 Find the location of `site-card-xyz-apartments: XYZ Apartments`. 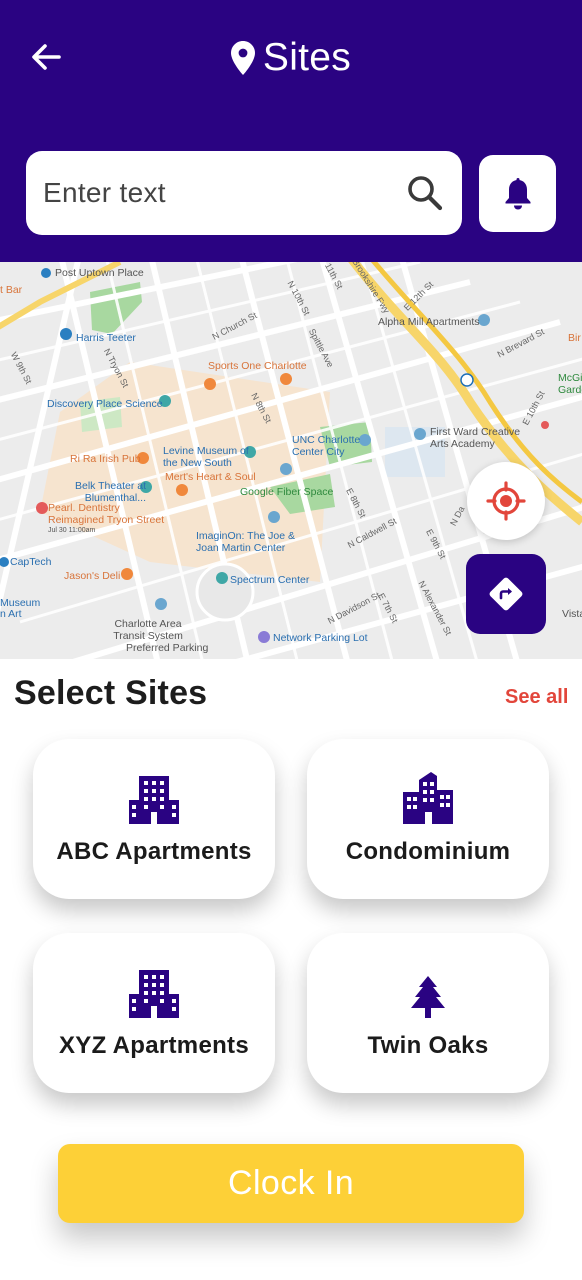

site-card-xyz-apartments: XYZ Apartments is located at coordinates (154, 1013).